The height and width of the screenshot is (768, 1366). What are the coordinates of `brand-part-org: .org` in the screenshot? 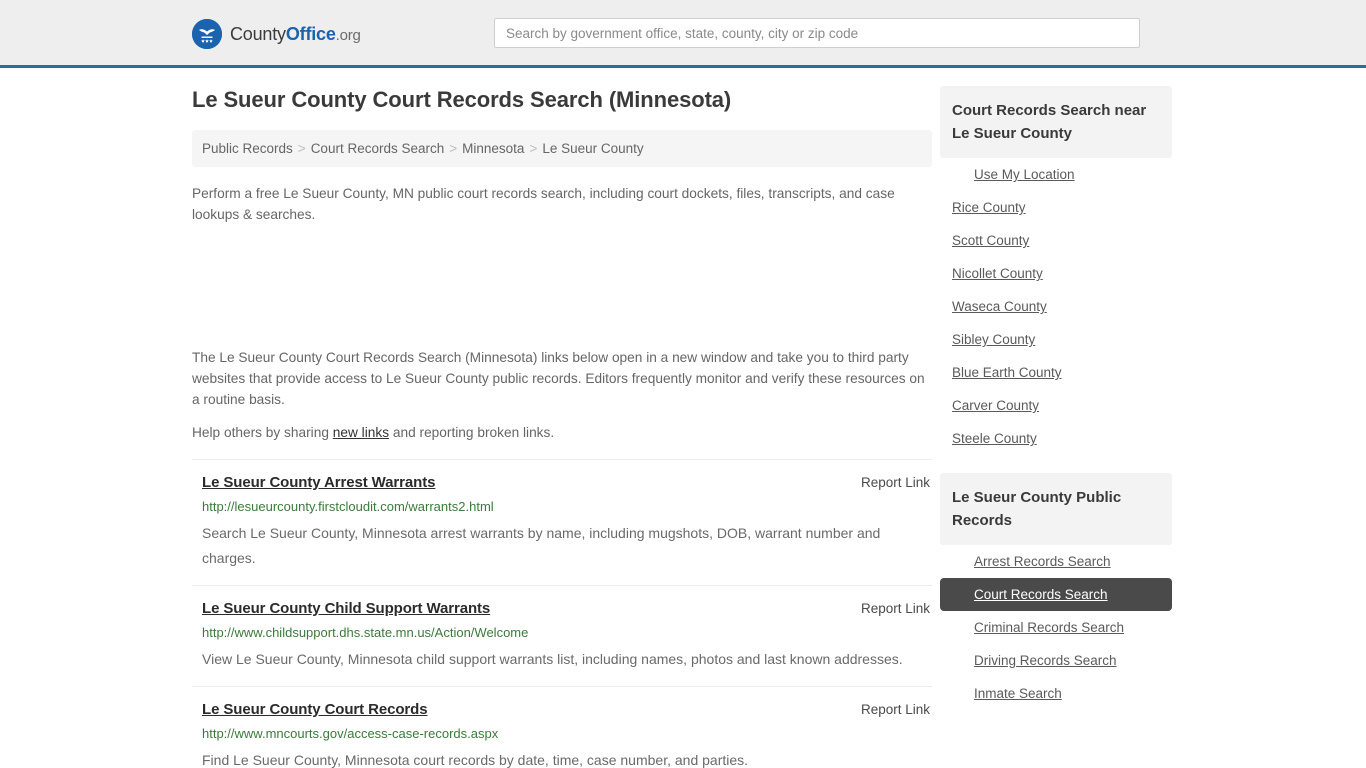 It's located at (348, 35).